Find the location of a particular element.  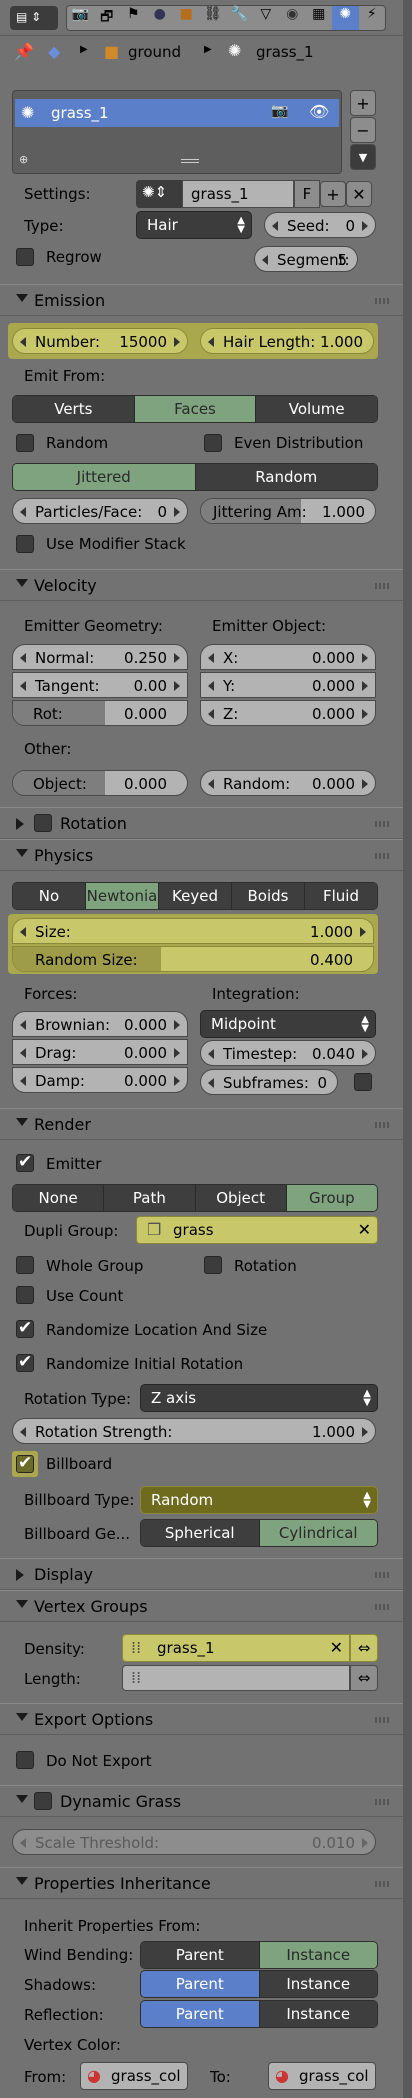

eye-icon: 👁 is located at coordinates (319, 111).